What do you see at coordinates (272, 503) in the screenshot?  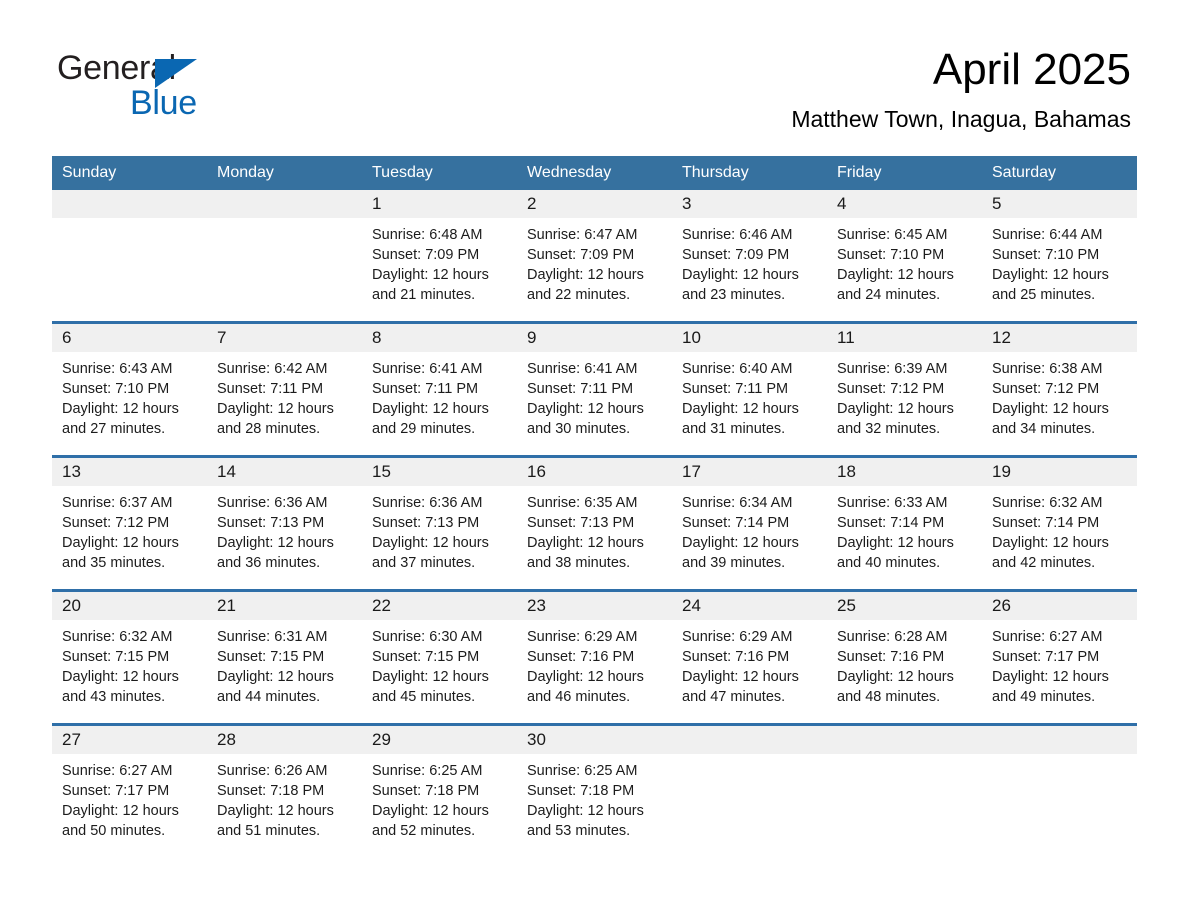 I see `sunrise-text: Sunrise: 6:36 AM` at bounding box center [272, 503].